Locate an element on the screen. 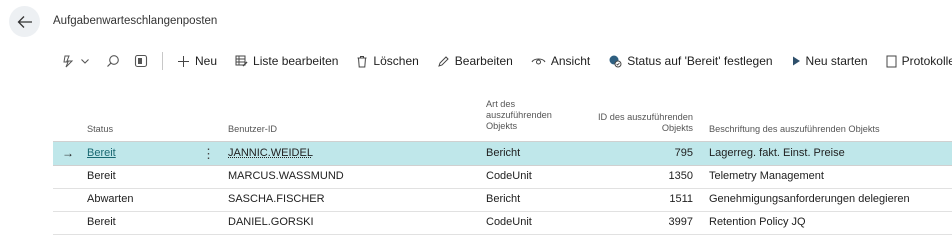 The height and width of the screenshot is (240, 952). arrow-left-icon is located at coordinates (24, 21).